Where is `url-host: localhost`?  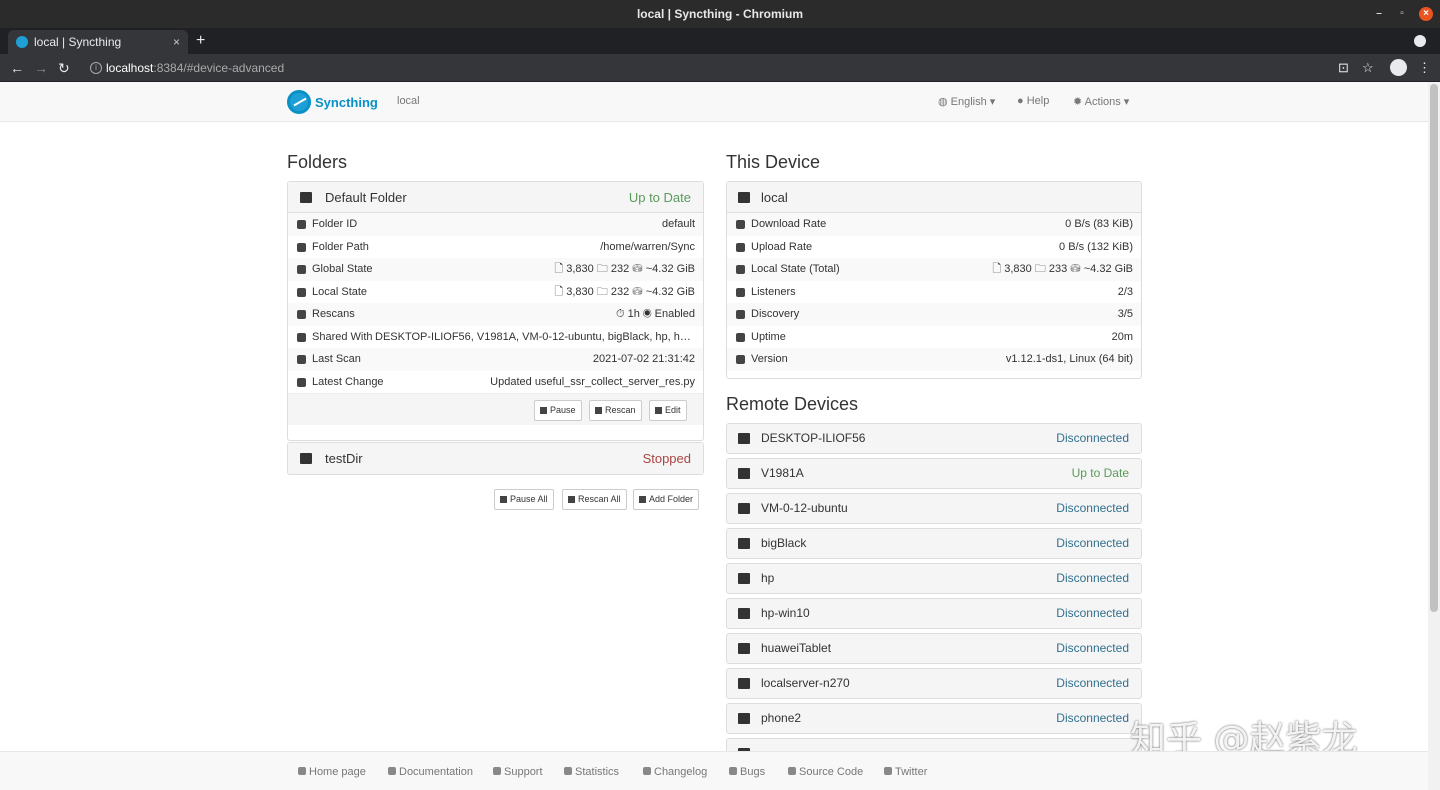
url-host: localhost is located at coordinates (130, 68).